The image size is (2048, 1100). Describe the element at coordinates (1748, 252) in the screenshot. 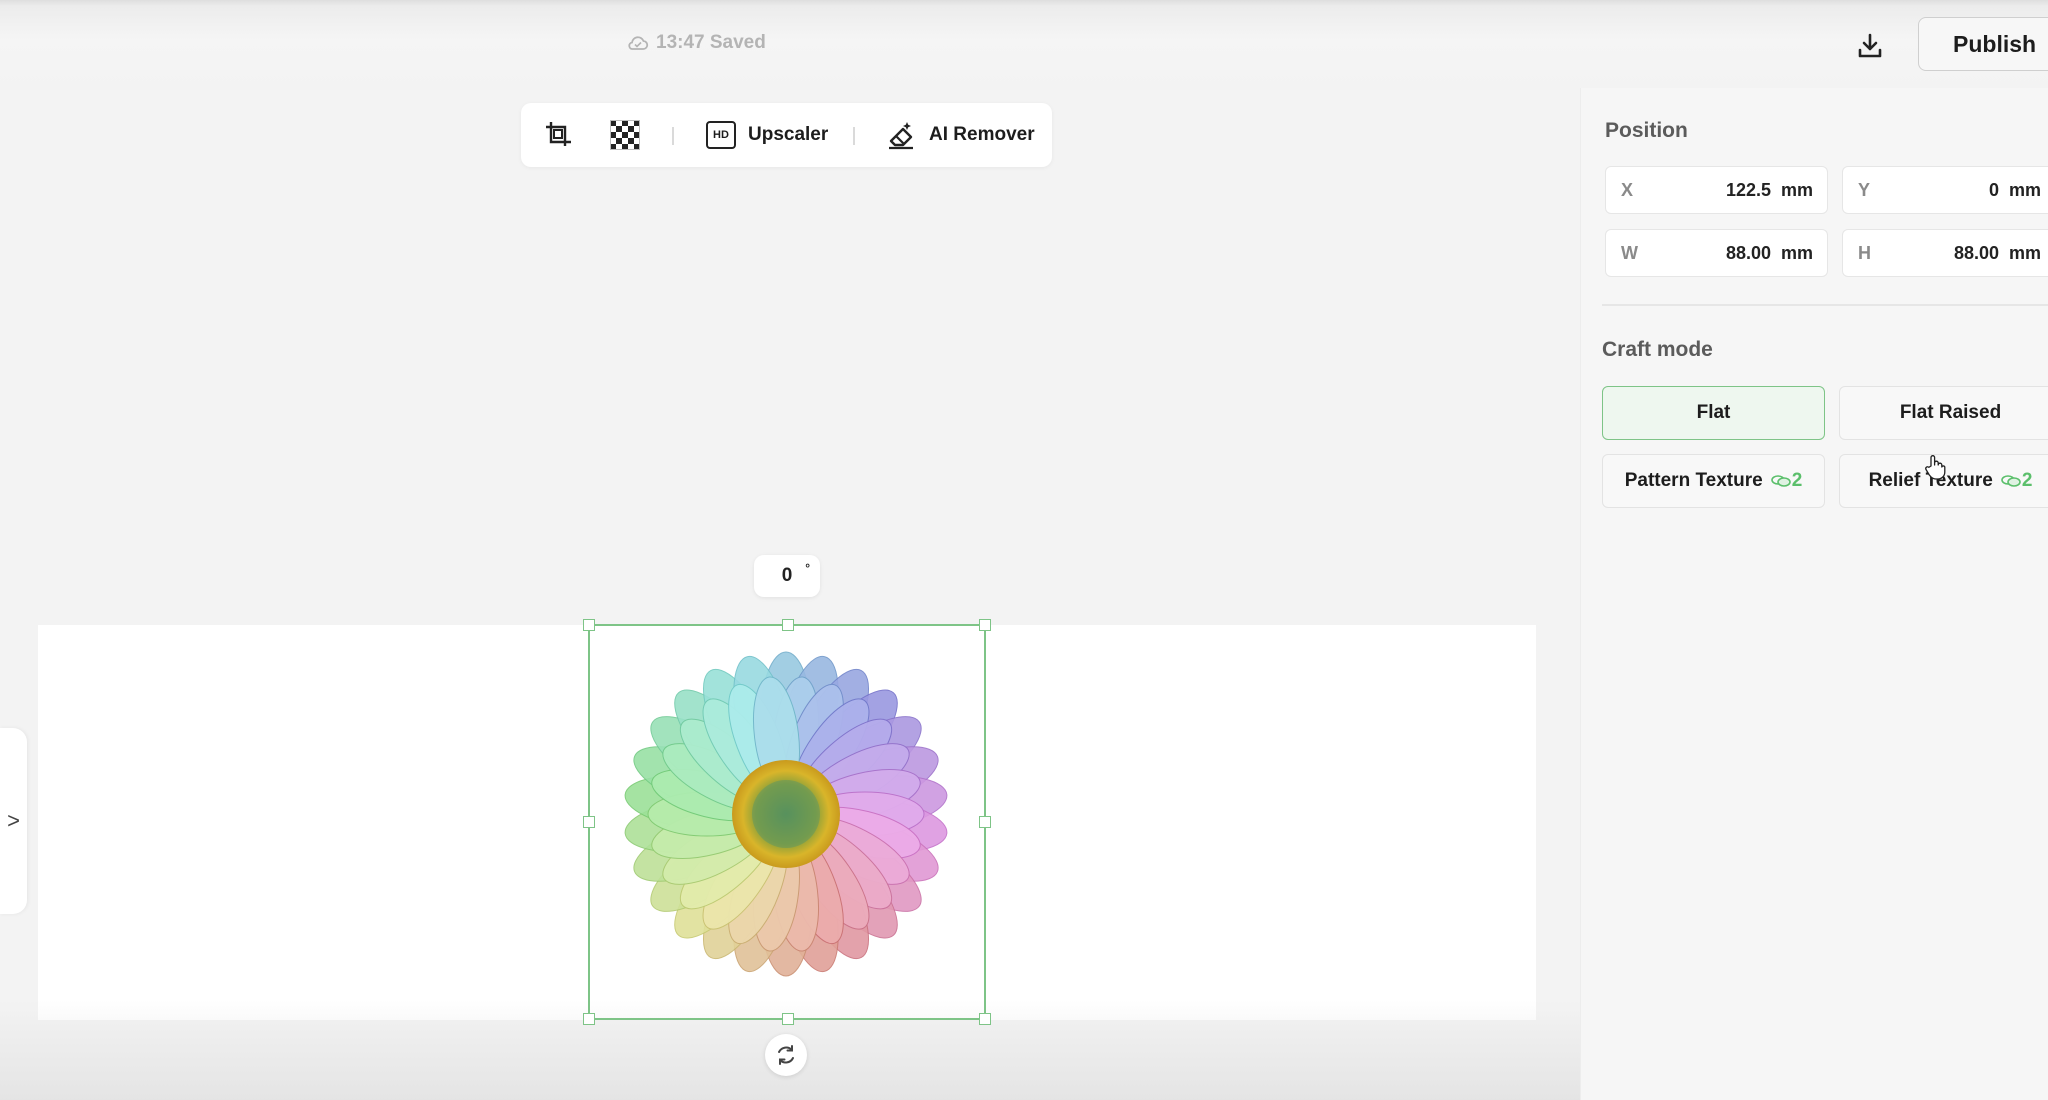

I see `w-value: 88.00` at that location.